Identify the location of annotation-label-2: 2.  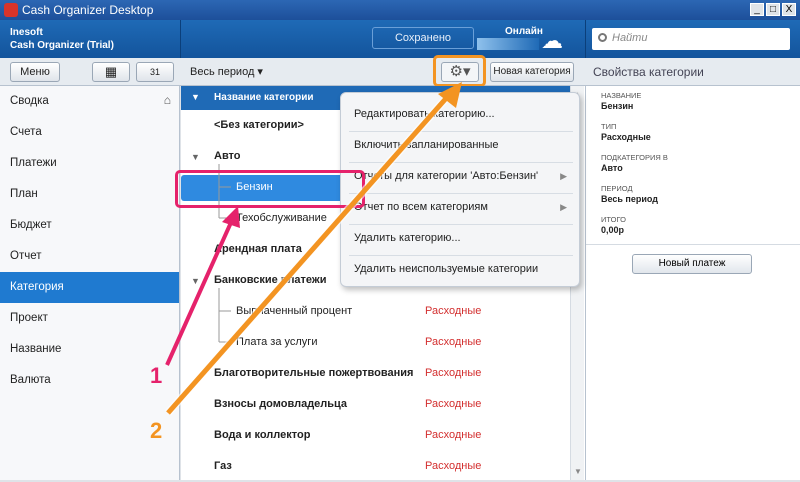
(156, 430).